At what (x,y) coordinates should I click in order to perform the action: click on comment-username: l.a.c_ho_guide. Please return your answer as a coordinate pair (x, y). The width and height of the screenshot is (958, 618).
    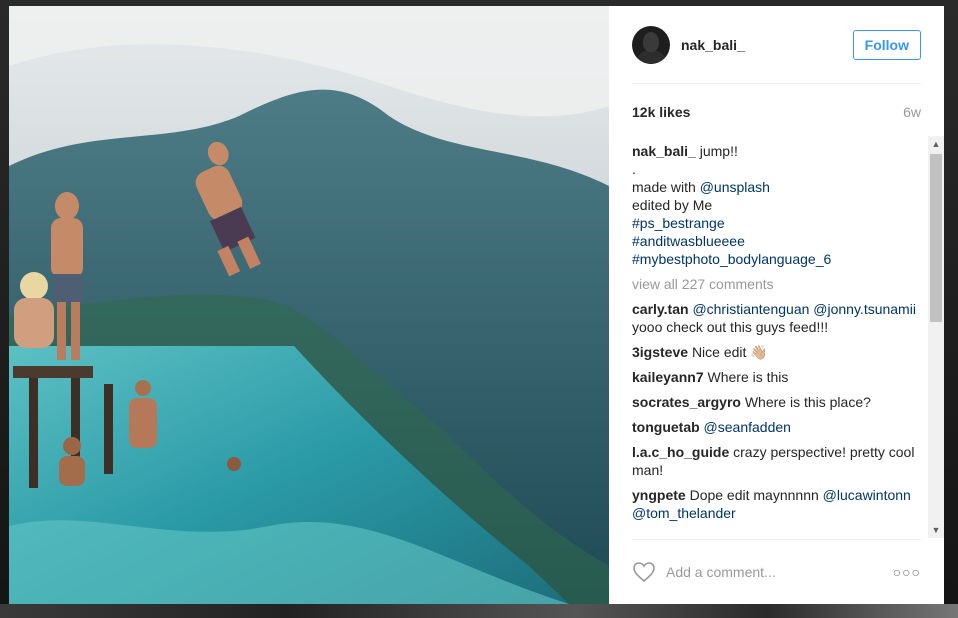
    Looking at the image, I should click on (680, 452).